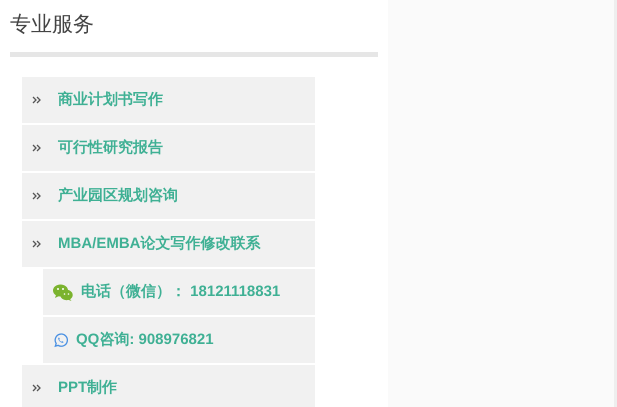 This screenshot has height=407, width=617. I want to click on contact-item: 电话（微信）： 18121118831, so click(179, 292).